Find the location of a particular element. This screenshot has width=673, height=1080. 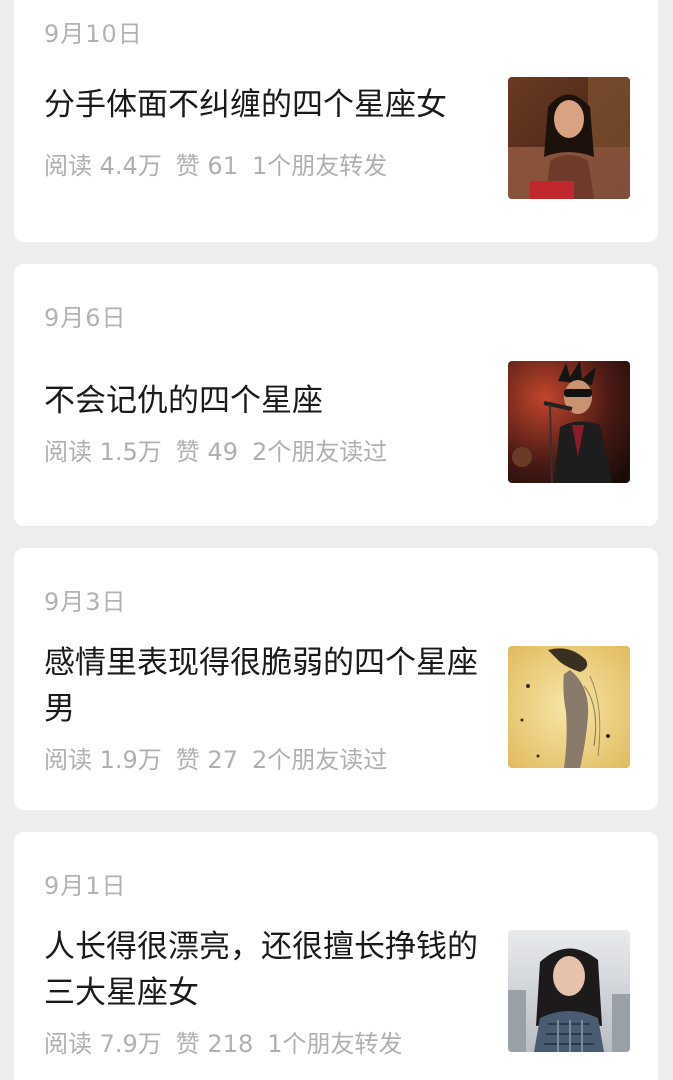

article-meta: 阅读 4.4万赞 61 1个朋友转发 is located at coordinates (222, 163).